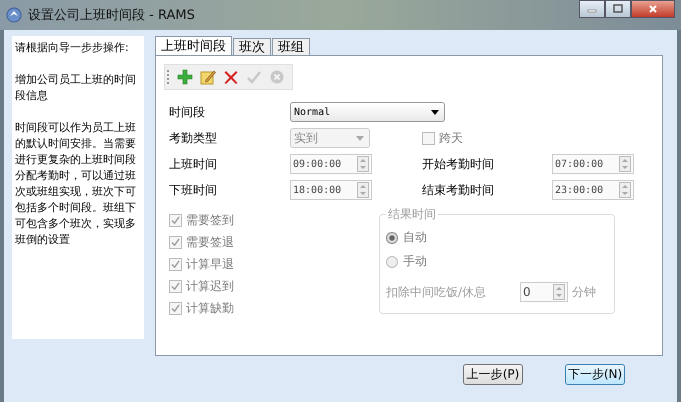 This screenshot has height=402, width=681. What do you see at coordinates (111, 15) in the screenshot?
I see `window-title: 设置公司上班时间段 - RAMS` at bounding box center [111, 15].